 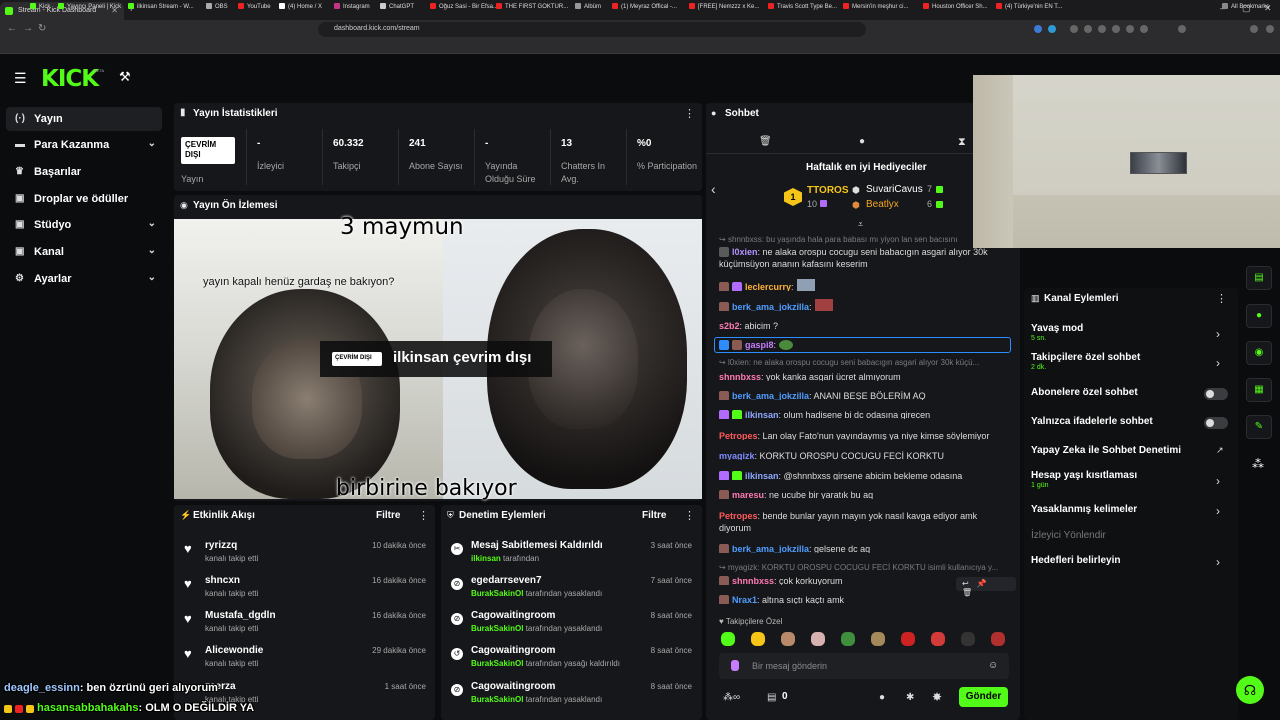 I want to click on channel-action-label: Yasaklanmış kelimeler, so click(x=1084, y=509).